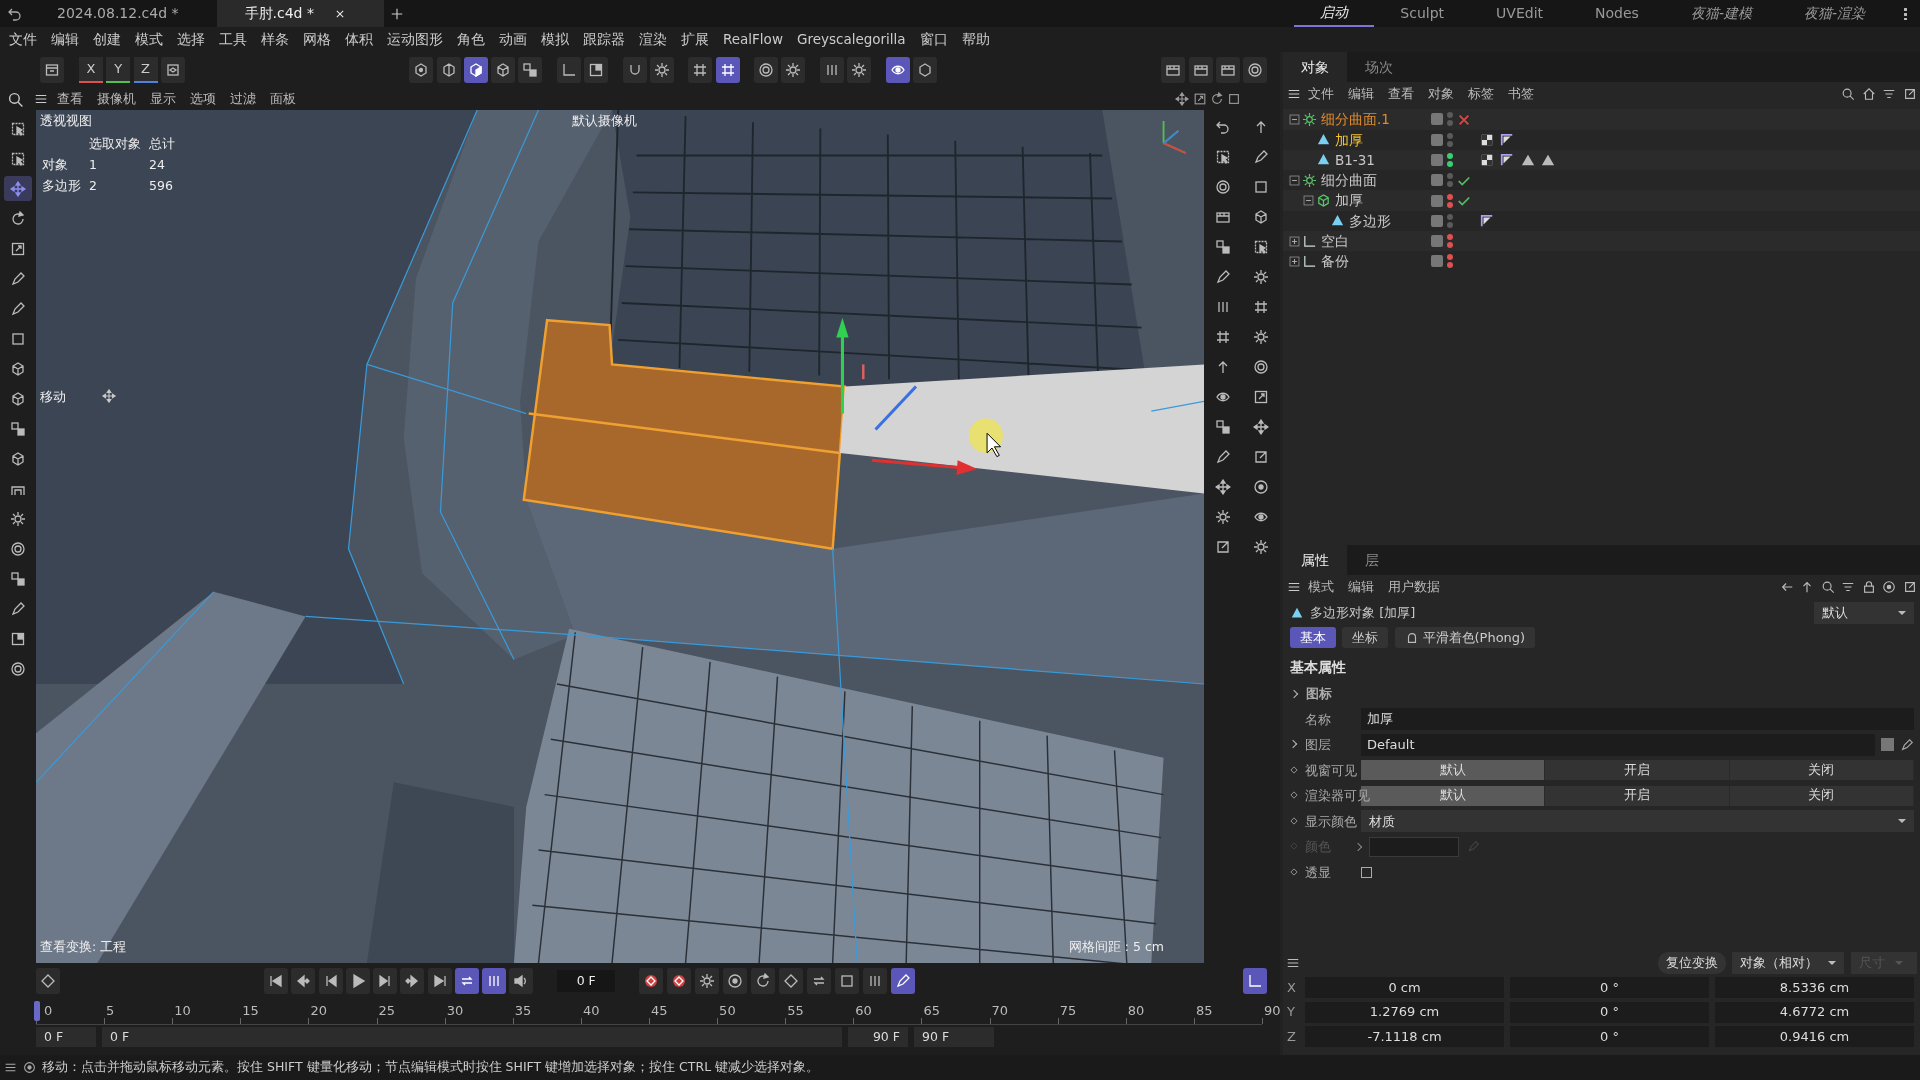 The width and height of the screenshot is (1920, 1080). What do you see at coordinates (1383, 160) in the screenshot?
I see `object-name: B1-31` at bounding box center [1383, 160].